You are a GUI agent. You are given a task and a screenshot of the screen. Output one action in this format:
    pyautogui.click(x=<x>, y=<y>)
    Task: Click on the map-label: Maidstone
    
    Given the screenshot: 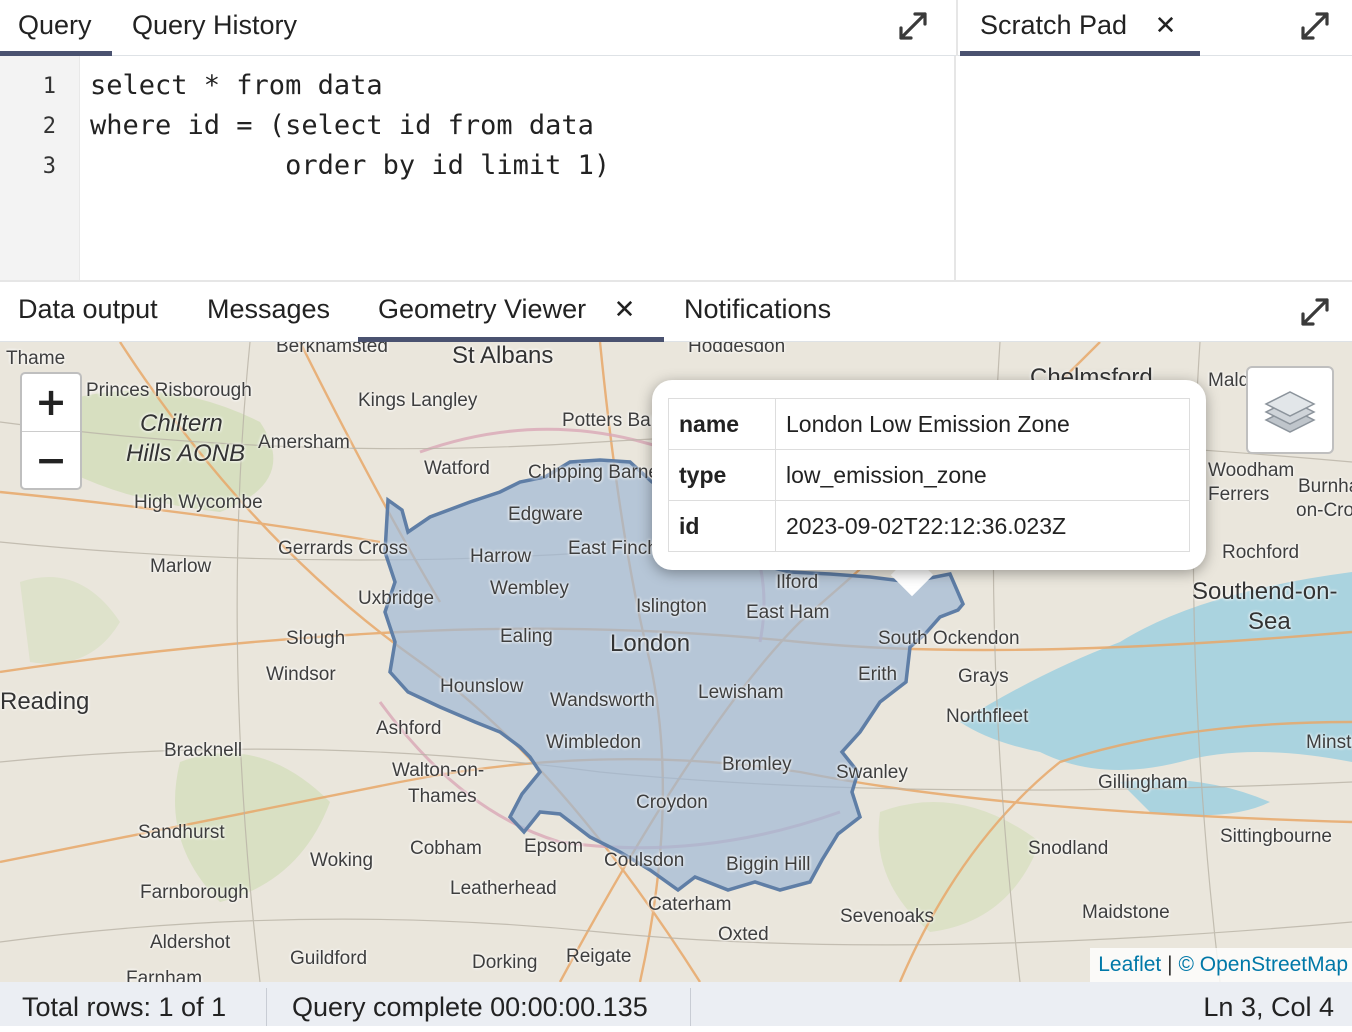 What is the action you would take?
    pyautogui.click(x=1126, y=912)
    